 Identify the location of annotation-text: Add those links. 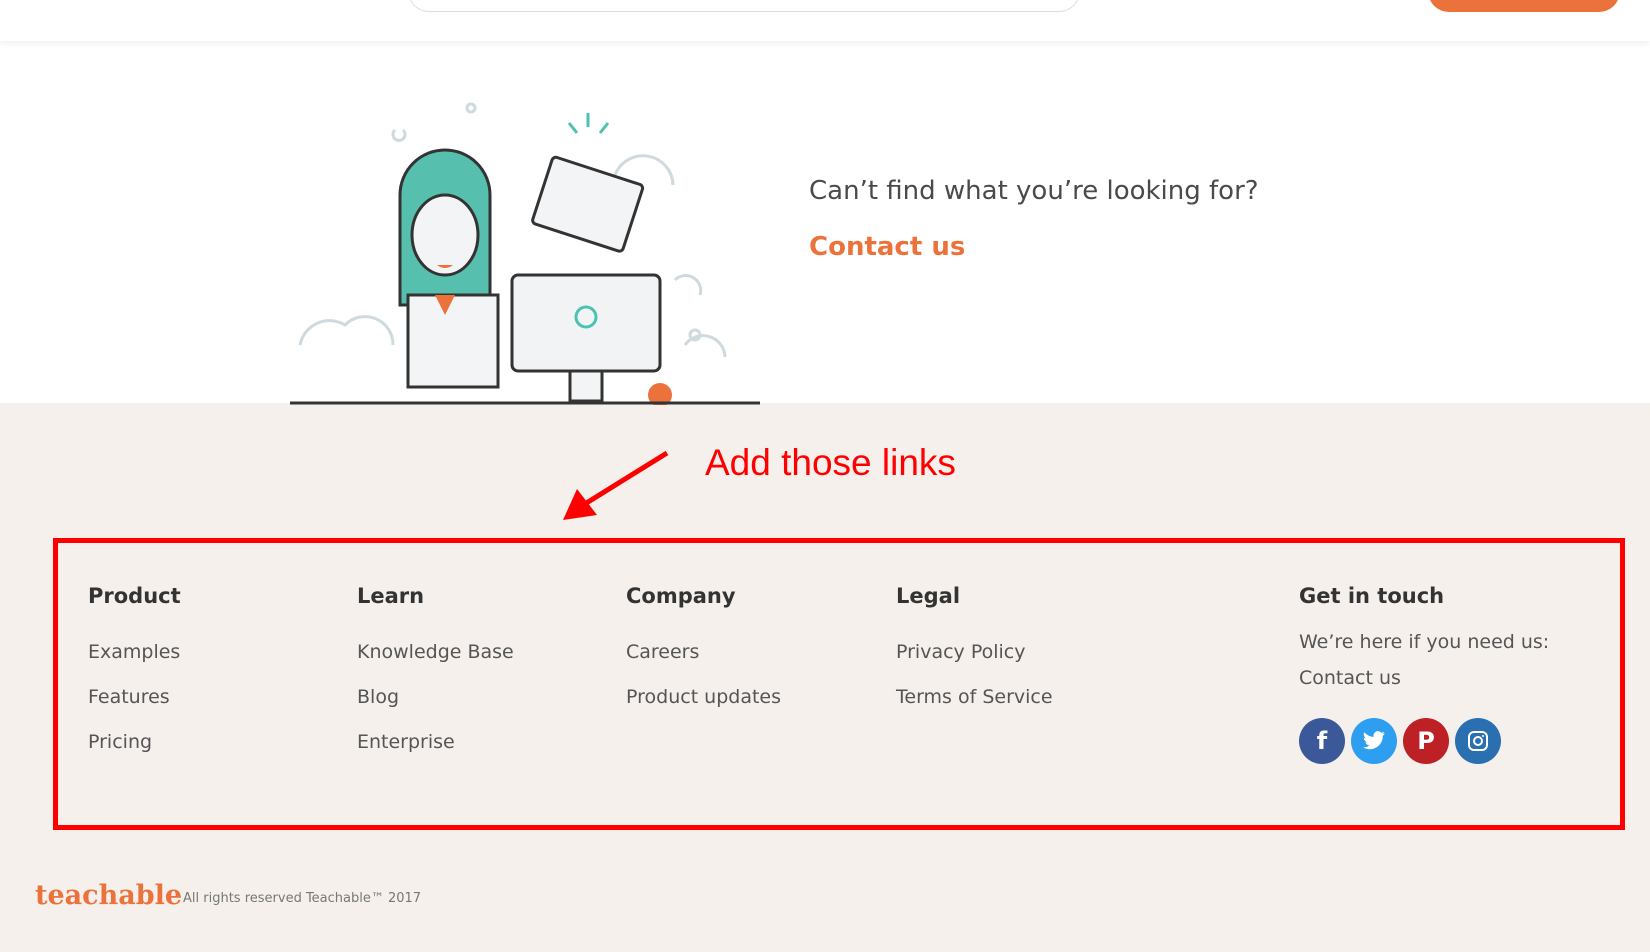
(830, 462).